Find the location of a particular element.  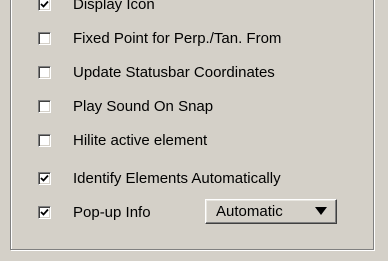

hilite-active-label: Hilite active element is located at coordinates (140, 140).